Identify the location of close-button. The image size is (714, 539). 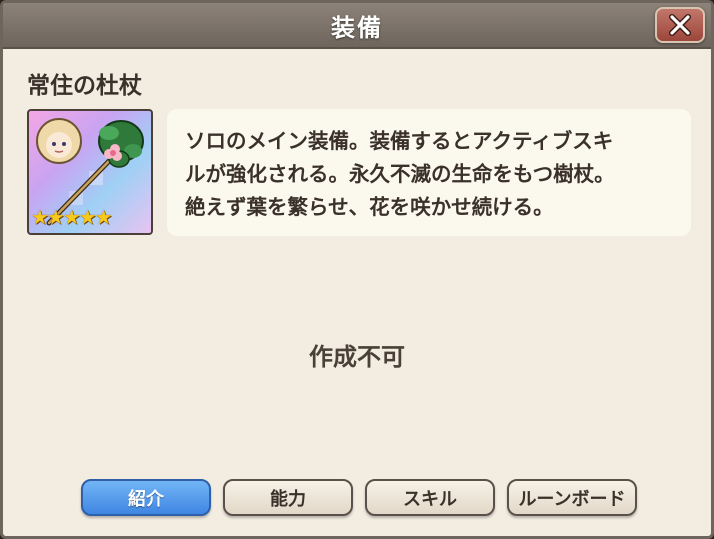
(680, 25).